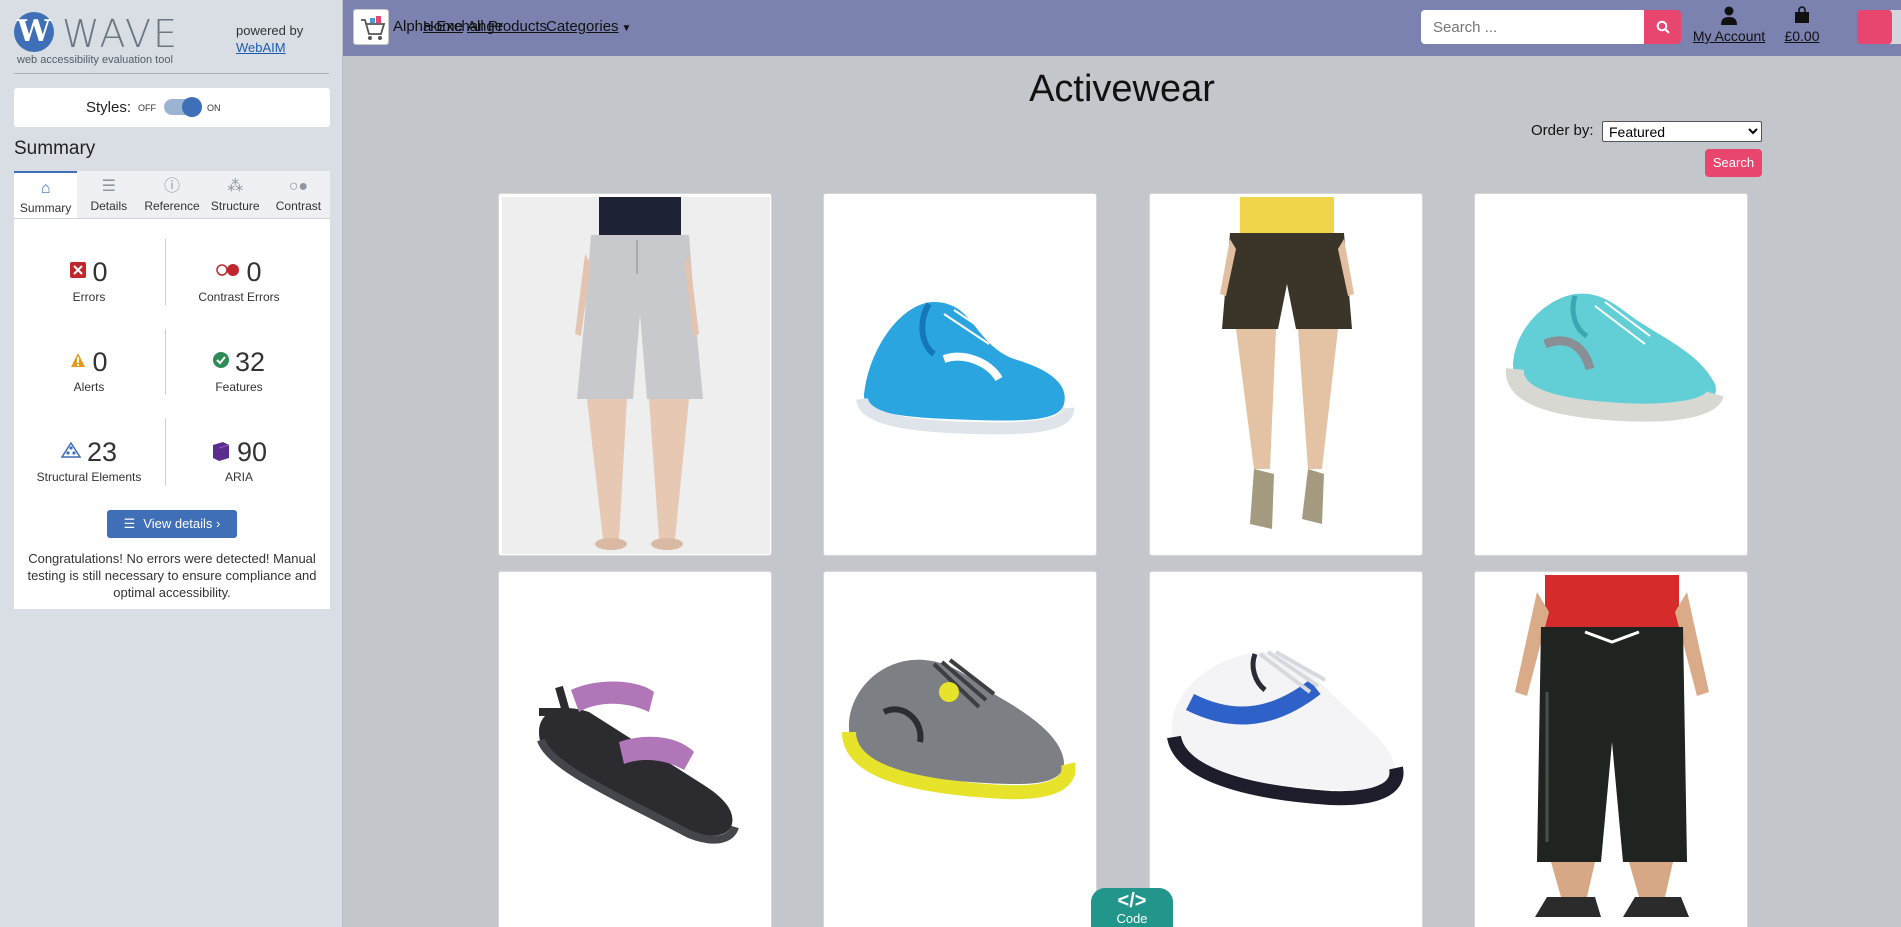  I want to click on tab-summary: ⌂ Summary, so click(46, 194).